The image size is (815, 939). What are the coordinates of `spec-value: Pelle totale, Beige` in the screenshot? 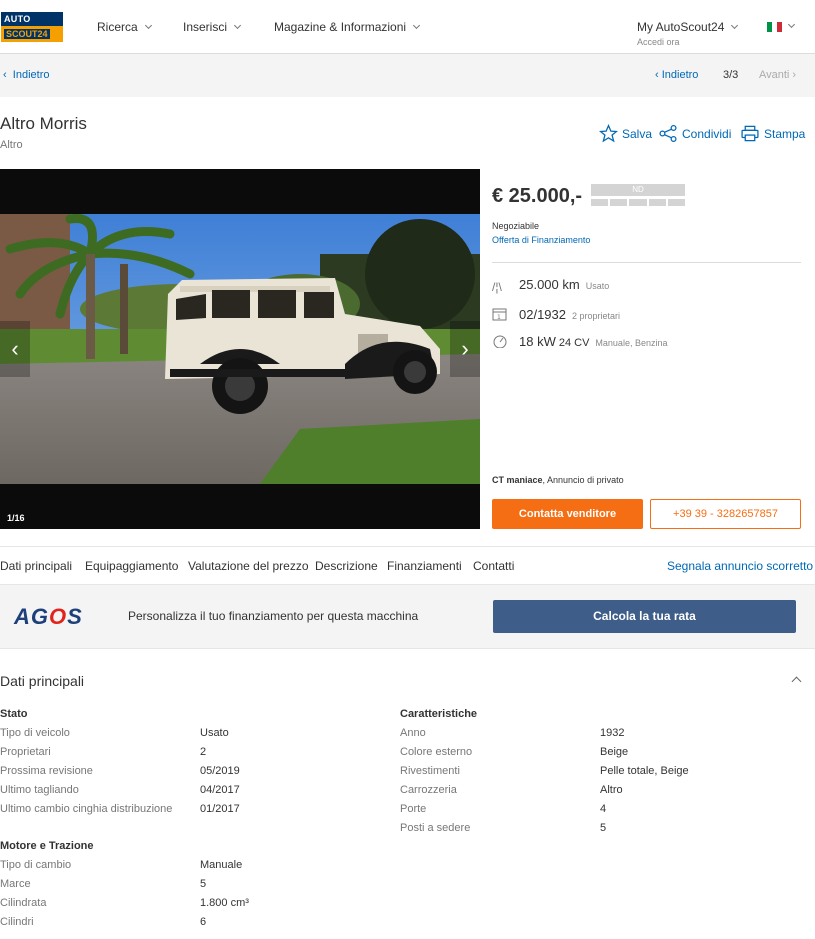 It's located at (644, 771).